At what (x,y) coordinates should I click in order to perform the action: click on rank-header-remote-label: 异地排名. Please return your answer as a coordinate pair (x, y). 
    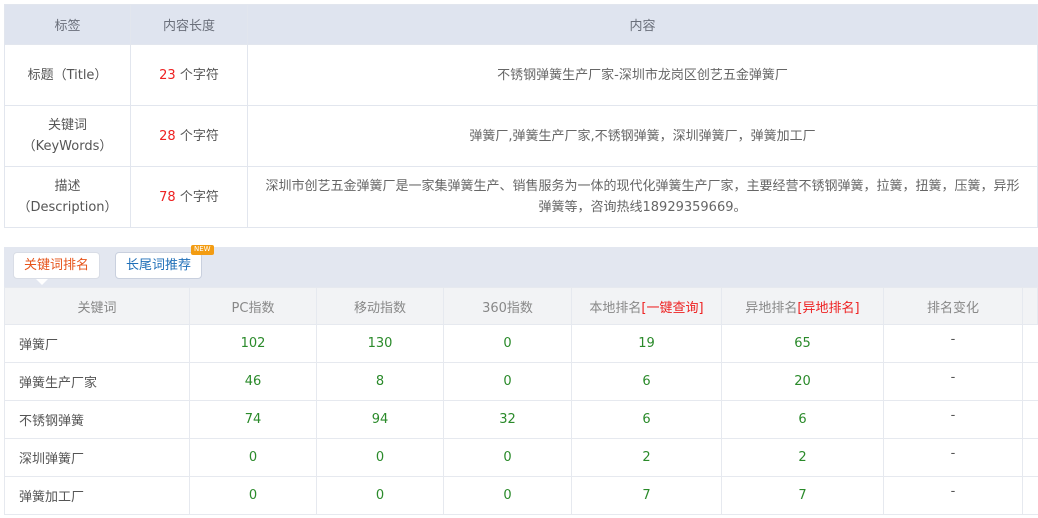
    Looking at the image, I should click on (771, 308).